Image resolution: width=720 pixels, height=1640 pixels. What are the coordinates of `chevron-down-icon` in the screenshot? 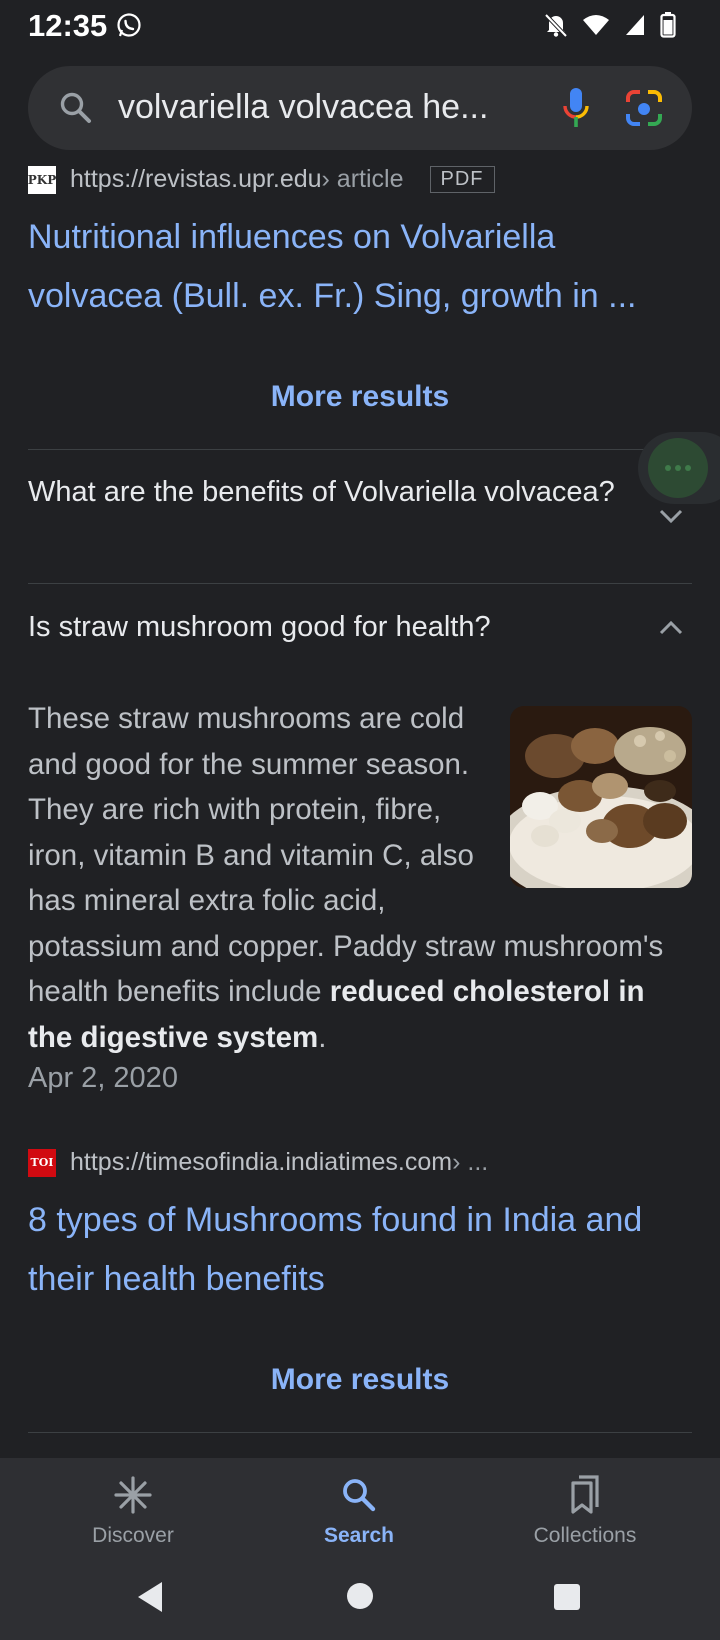 It's located at (671, 516).